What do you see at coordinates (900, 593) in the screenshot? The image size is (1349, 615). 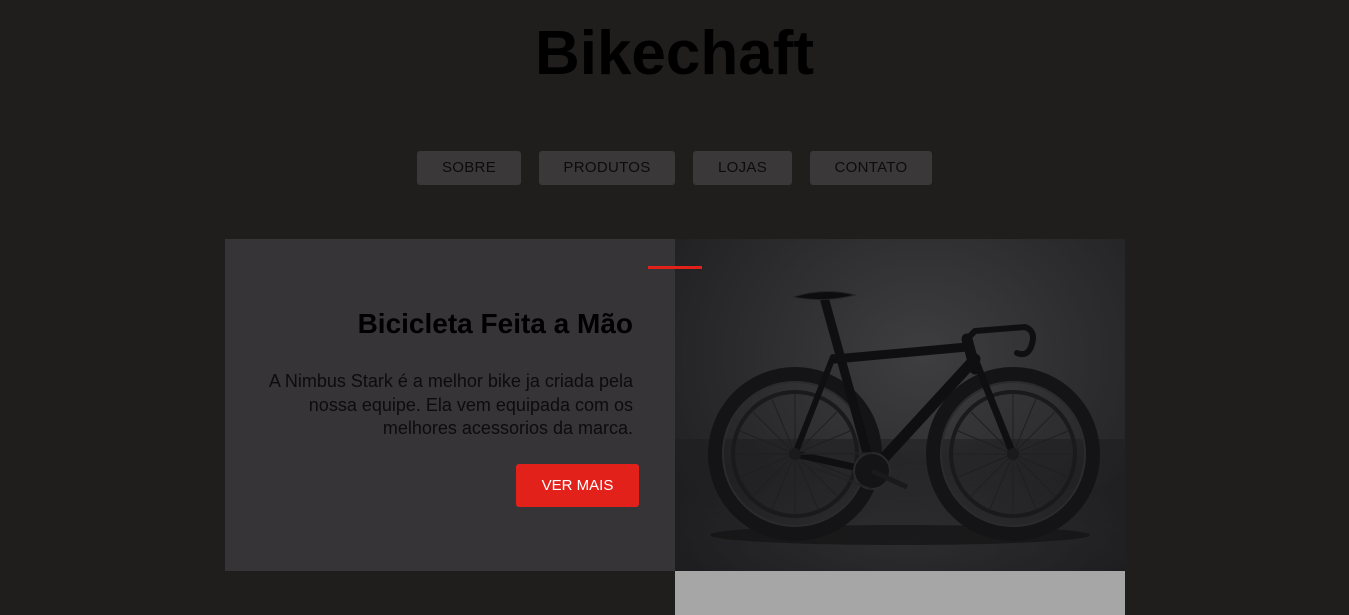 I see `below-gray-panel` at bounding box center [900, 593].